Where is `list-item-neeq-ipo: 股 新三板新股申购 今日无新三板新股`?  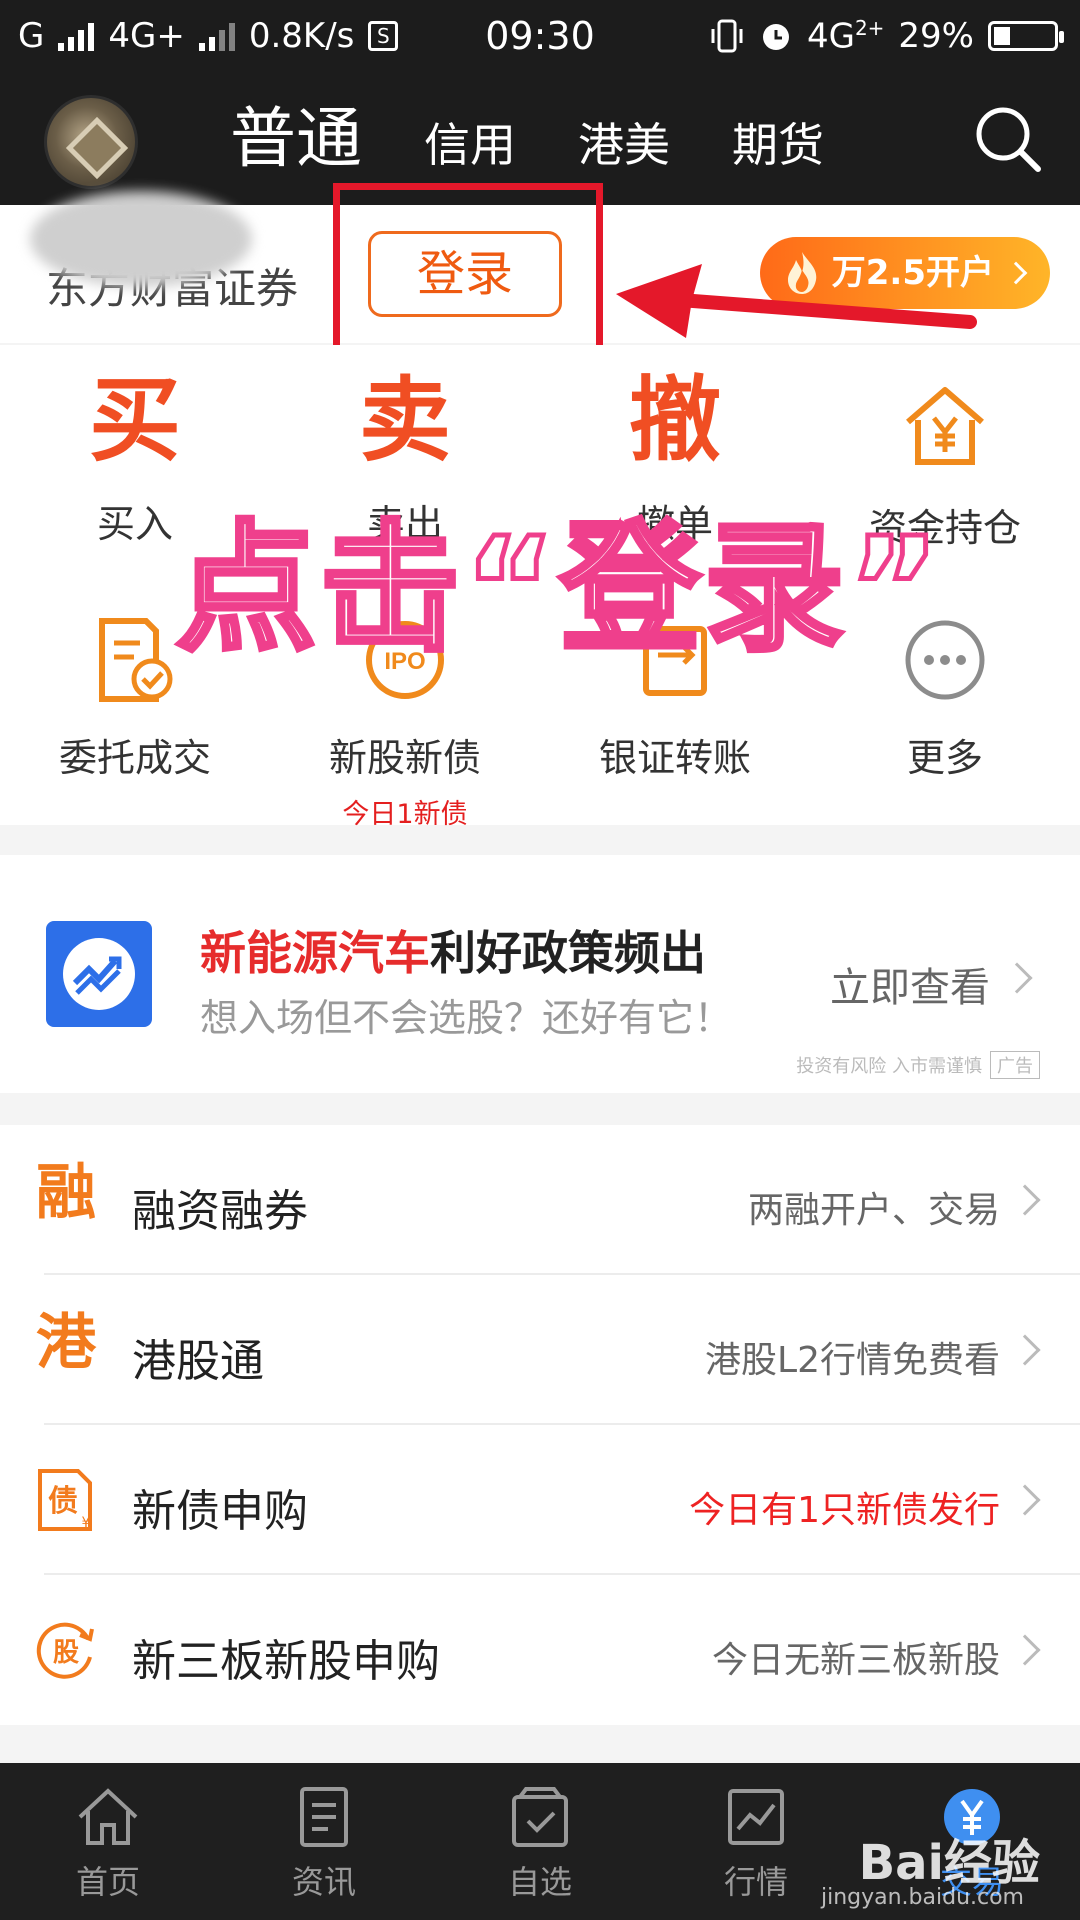 list-item-neeq-ipo: 股 新三板新股申购 今日无新三板新股 is located at coordinates (540, 1650).